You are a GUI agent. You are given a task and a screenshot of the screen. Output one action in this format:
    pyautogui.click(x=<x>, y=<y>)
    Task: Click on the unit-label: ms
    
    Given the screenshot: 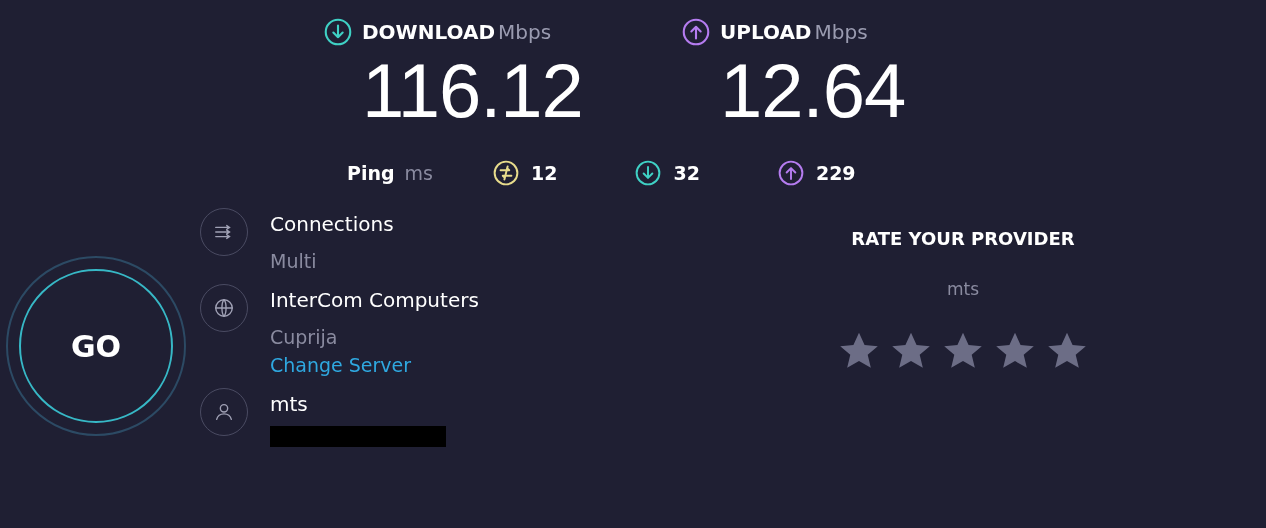 What is the action you would take?
    pyautogui.click(x=418, y=173)
    